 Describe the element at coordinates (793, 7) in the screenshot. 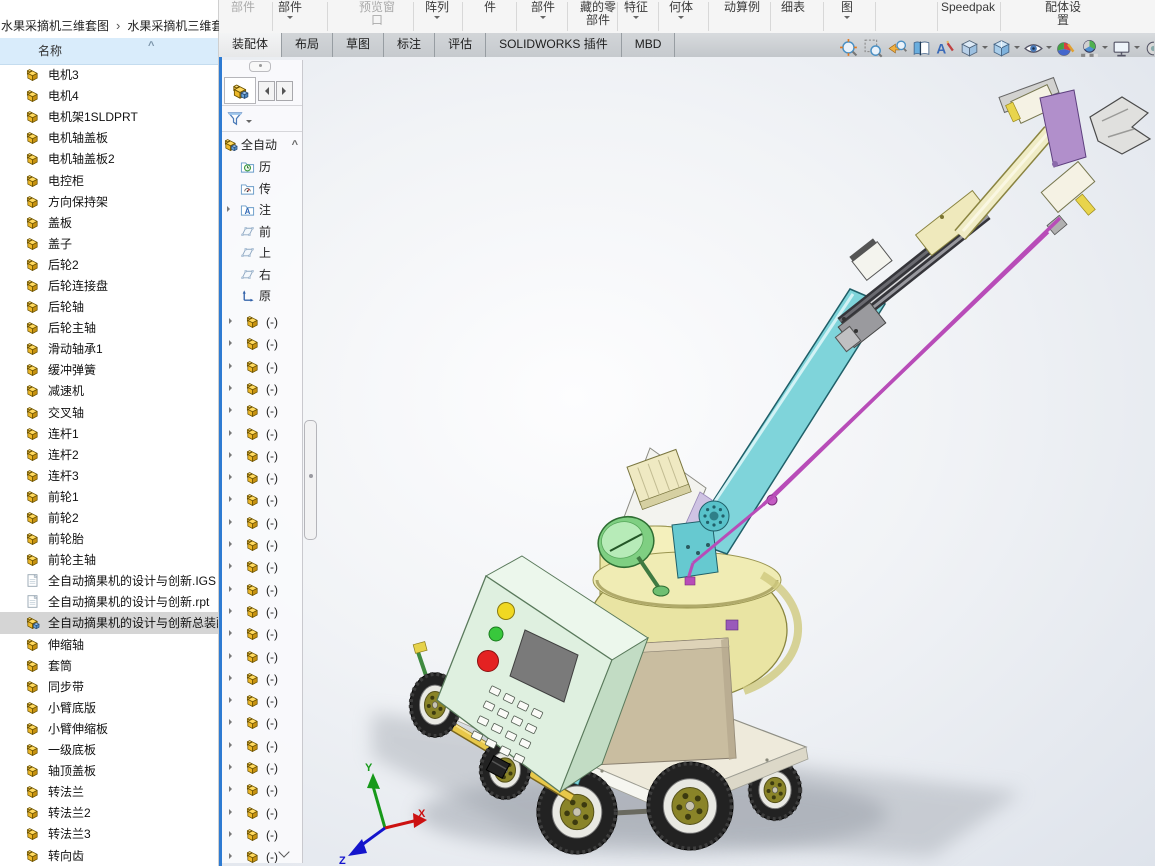

I see `ribbon-button: 细表` at that location.